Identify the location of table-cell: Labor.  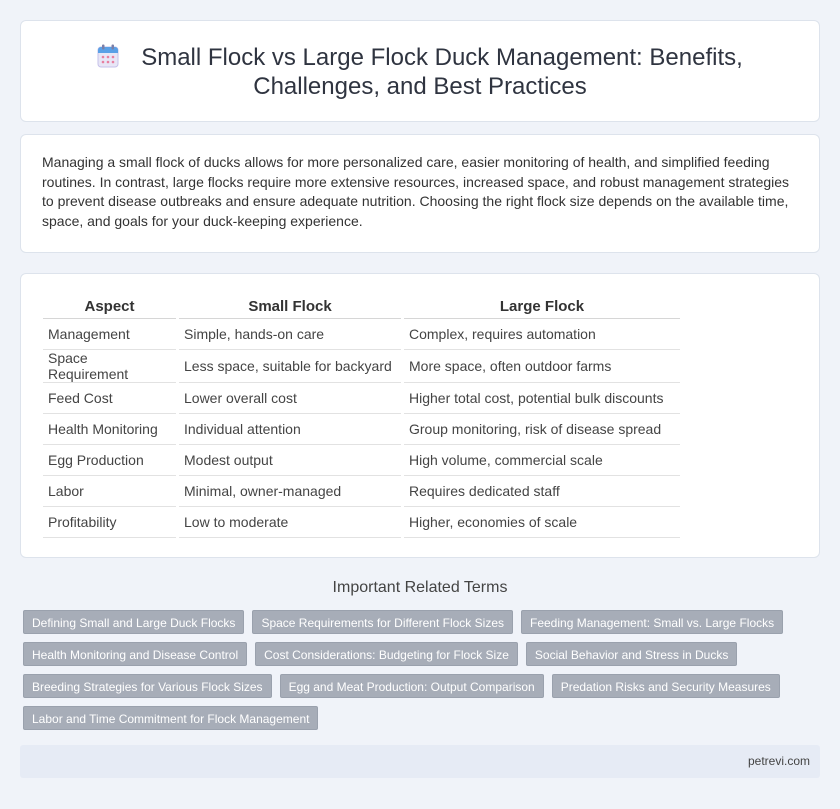
(109, 491).